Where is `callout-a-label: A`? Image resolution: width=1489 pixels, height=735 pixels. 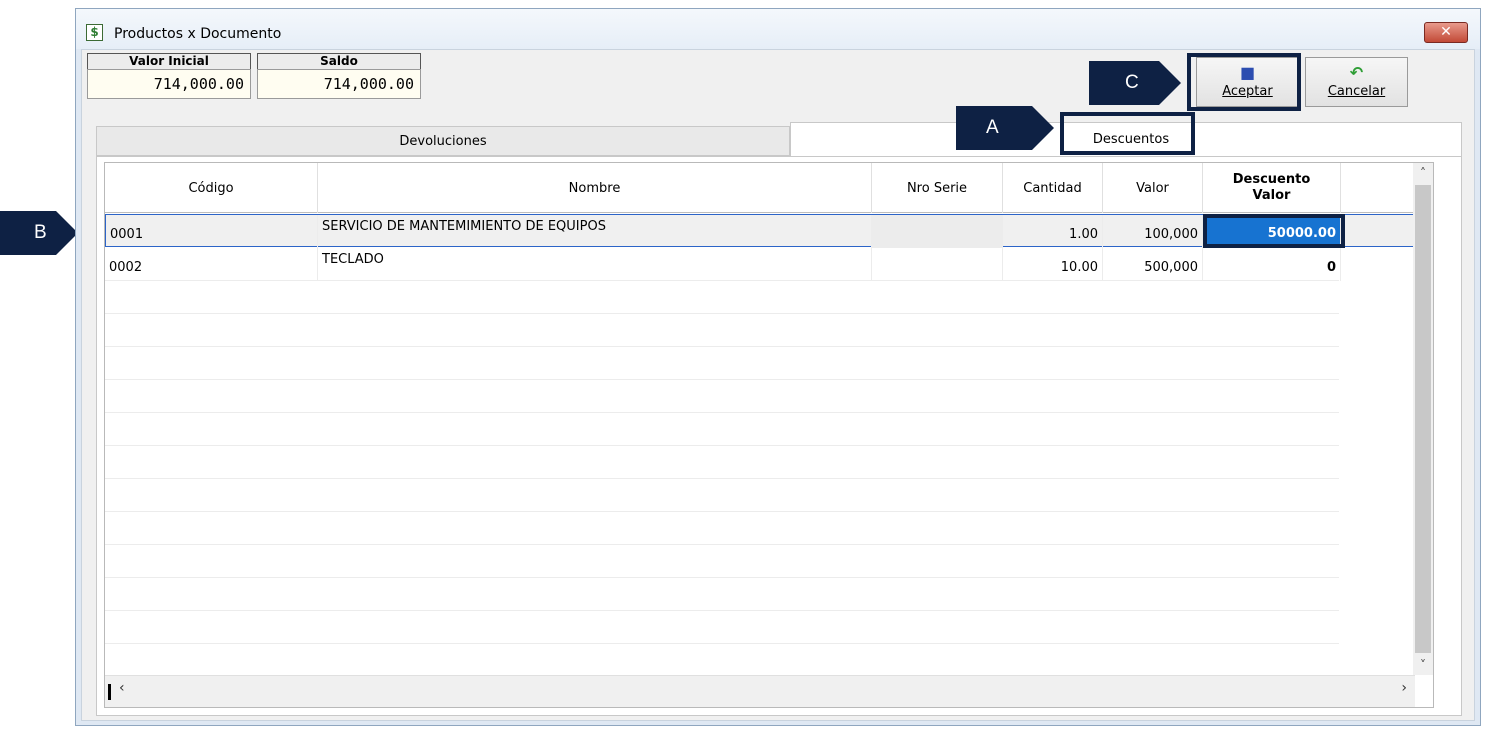 callout-a-label: A is located at coordinates (992, 127).